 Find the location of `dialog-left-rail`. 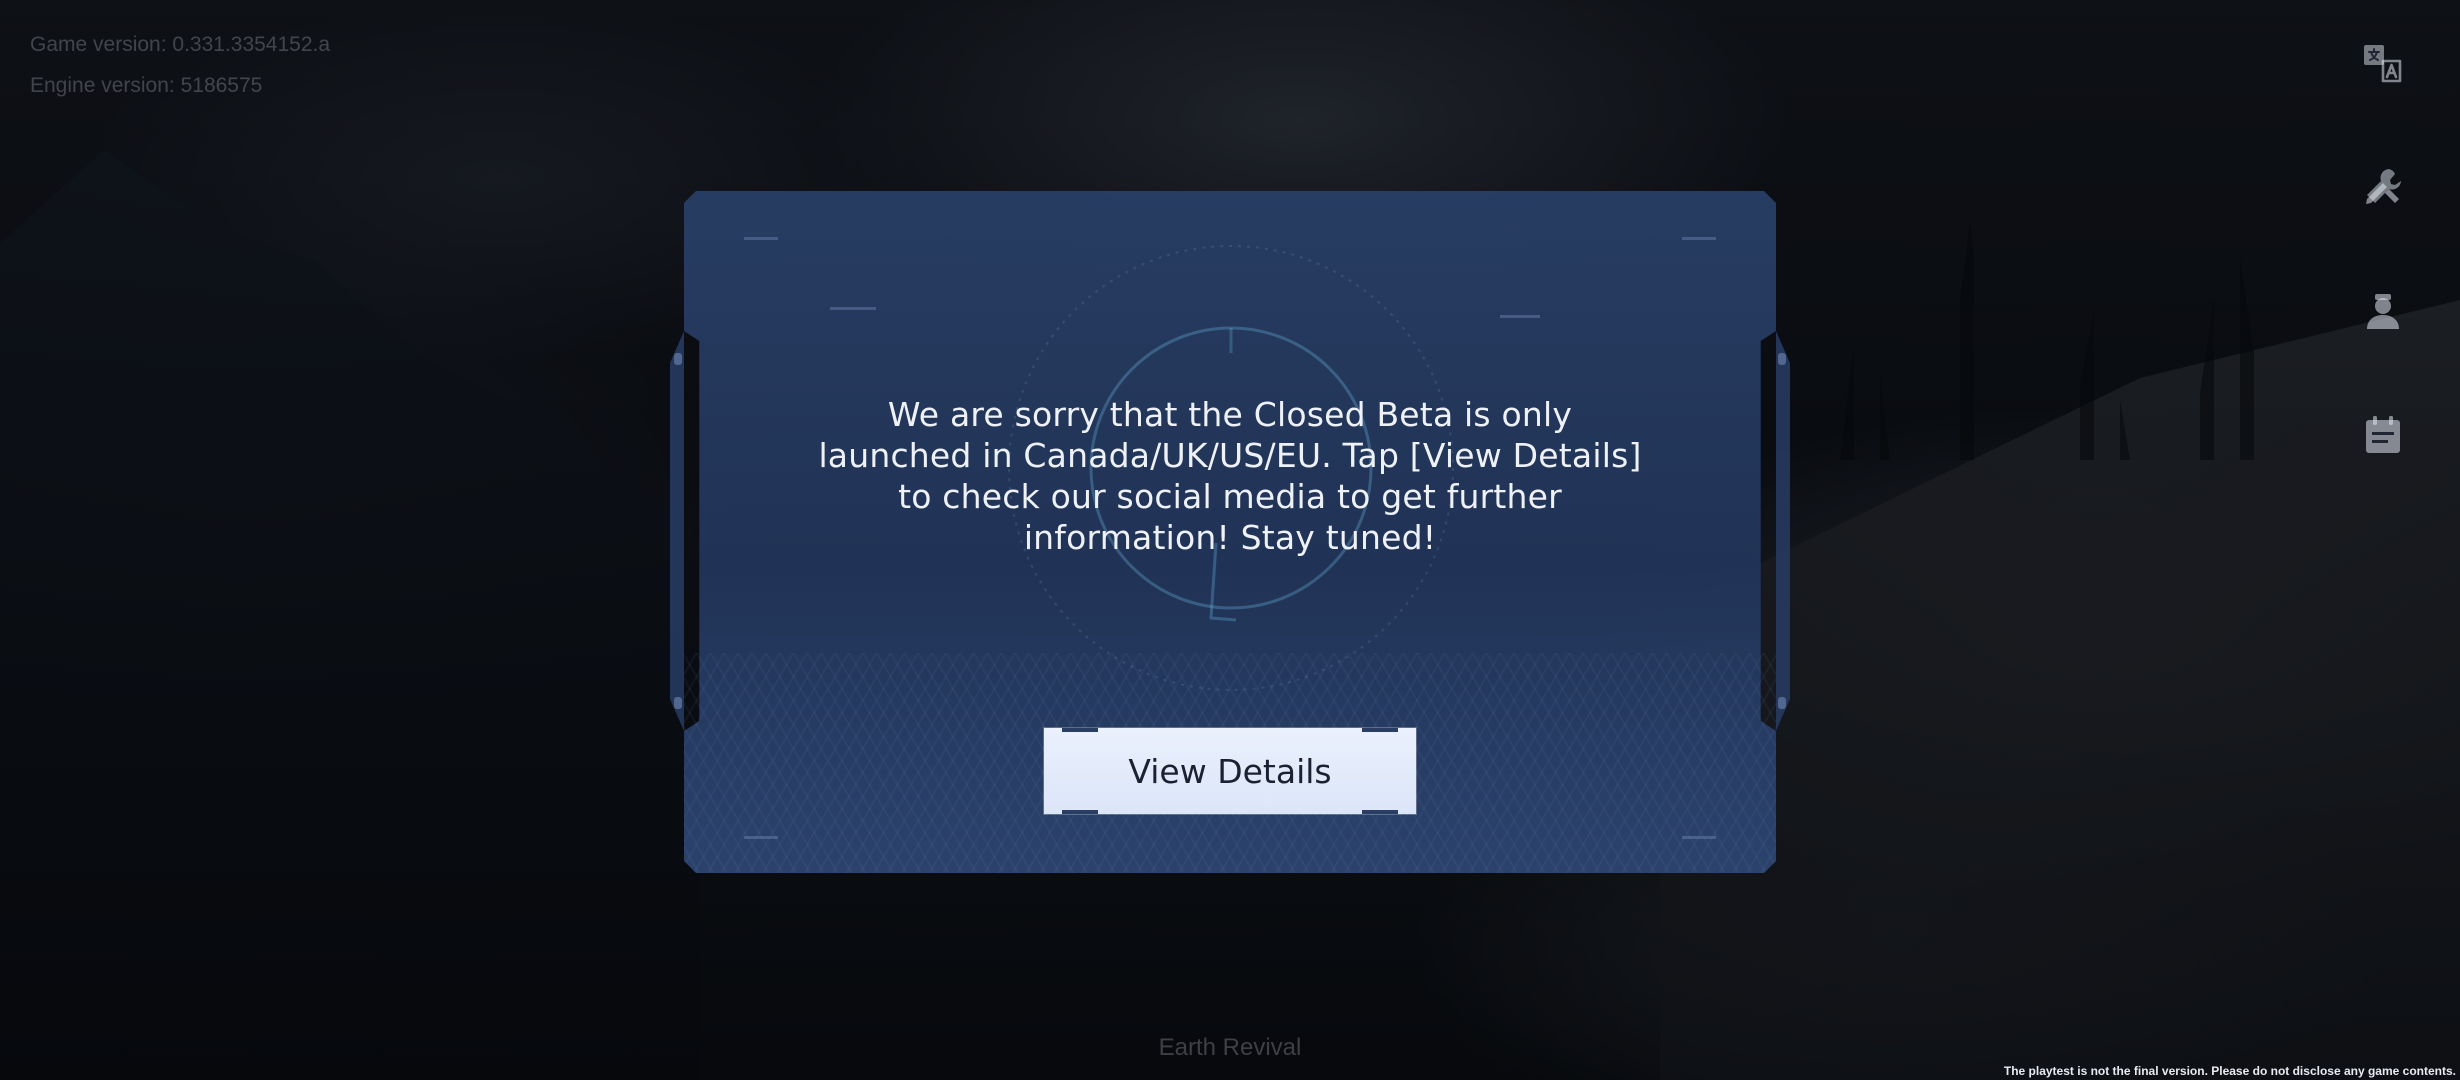

dialog-left-rail is located at coordinates (674, 531).